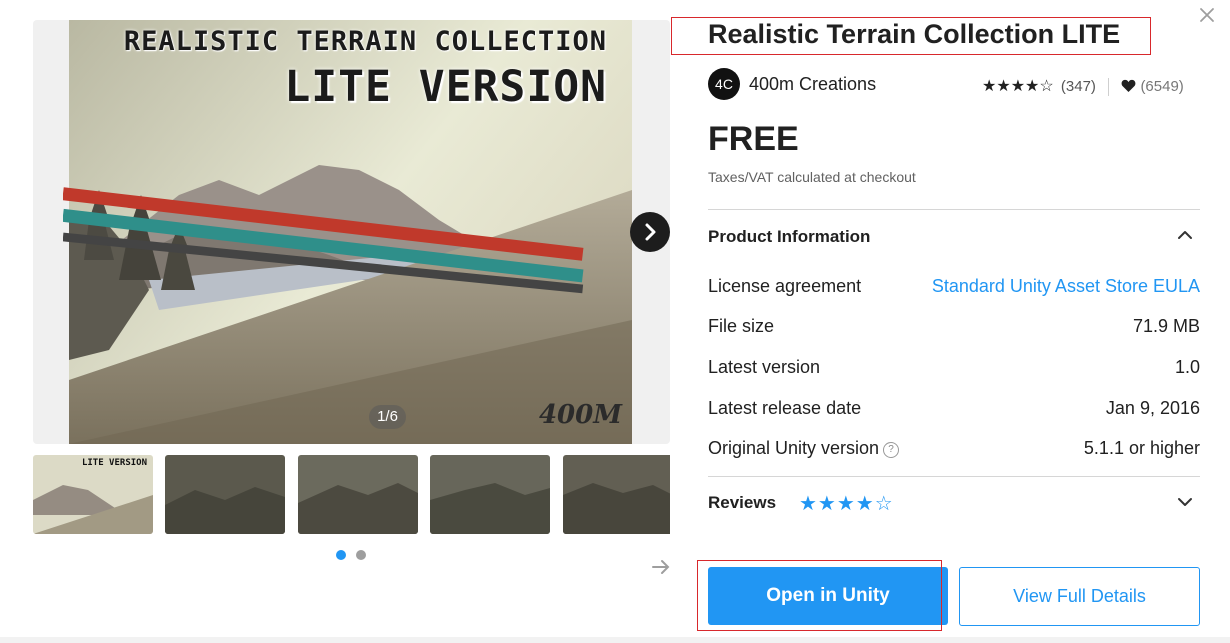  Describe the element at coordinates (1187, 367) in the screenshot. I see `latest-version-value: 1.0` at that location.